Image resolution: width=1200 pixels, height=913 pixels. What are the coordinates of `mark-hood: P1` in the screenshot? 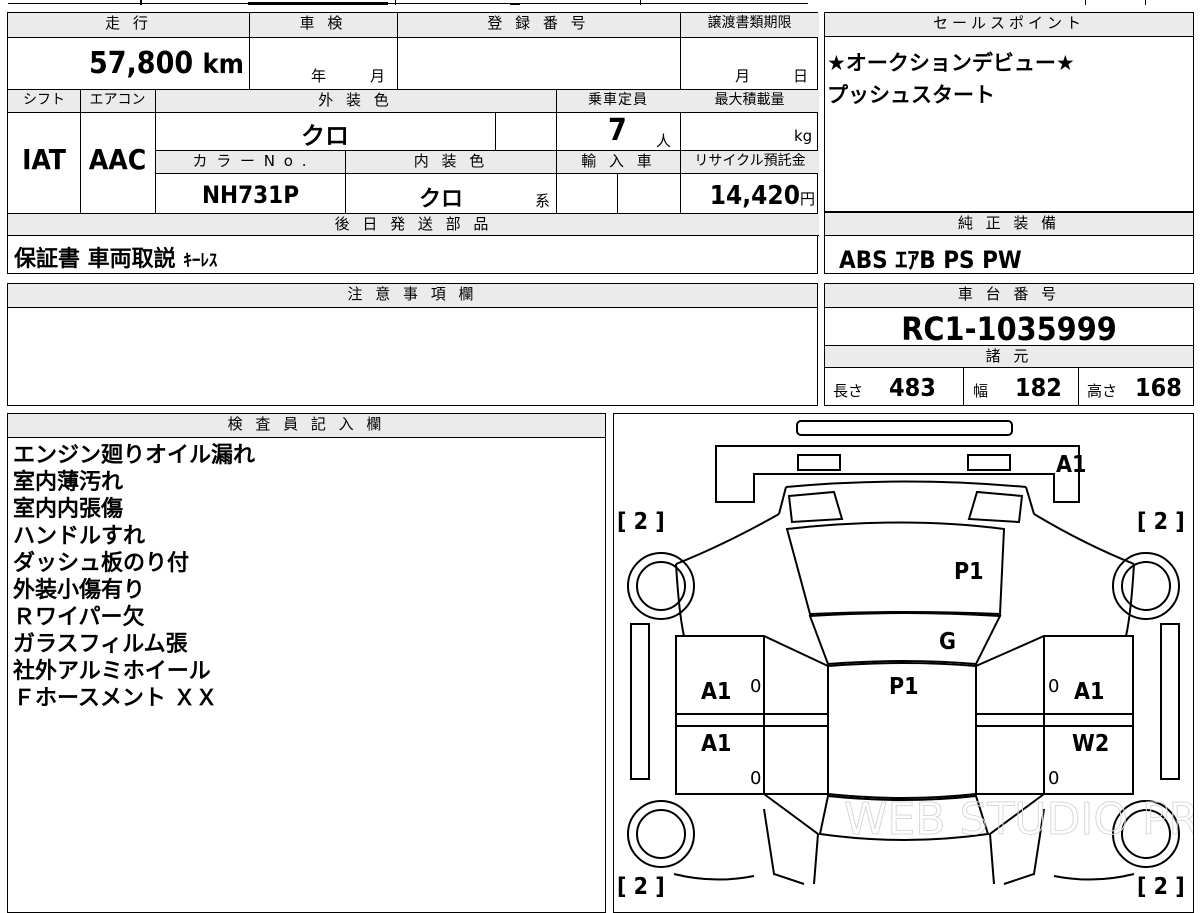 It's located at (969, 572).